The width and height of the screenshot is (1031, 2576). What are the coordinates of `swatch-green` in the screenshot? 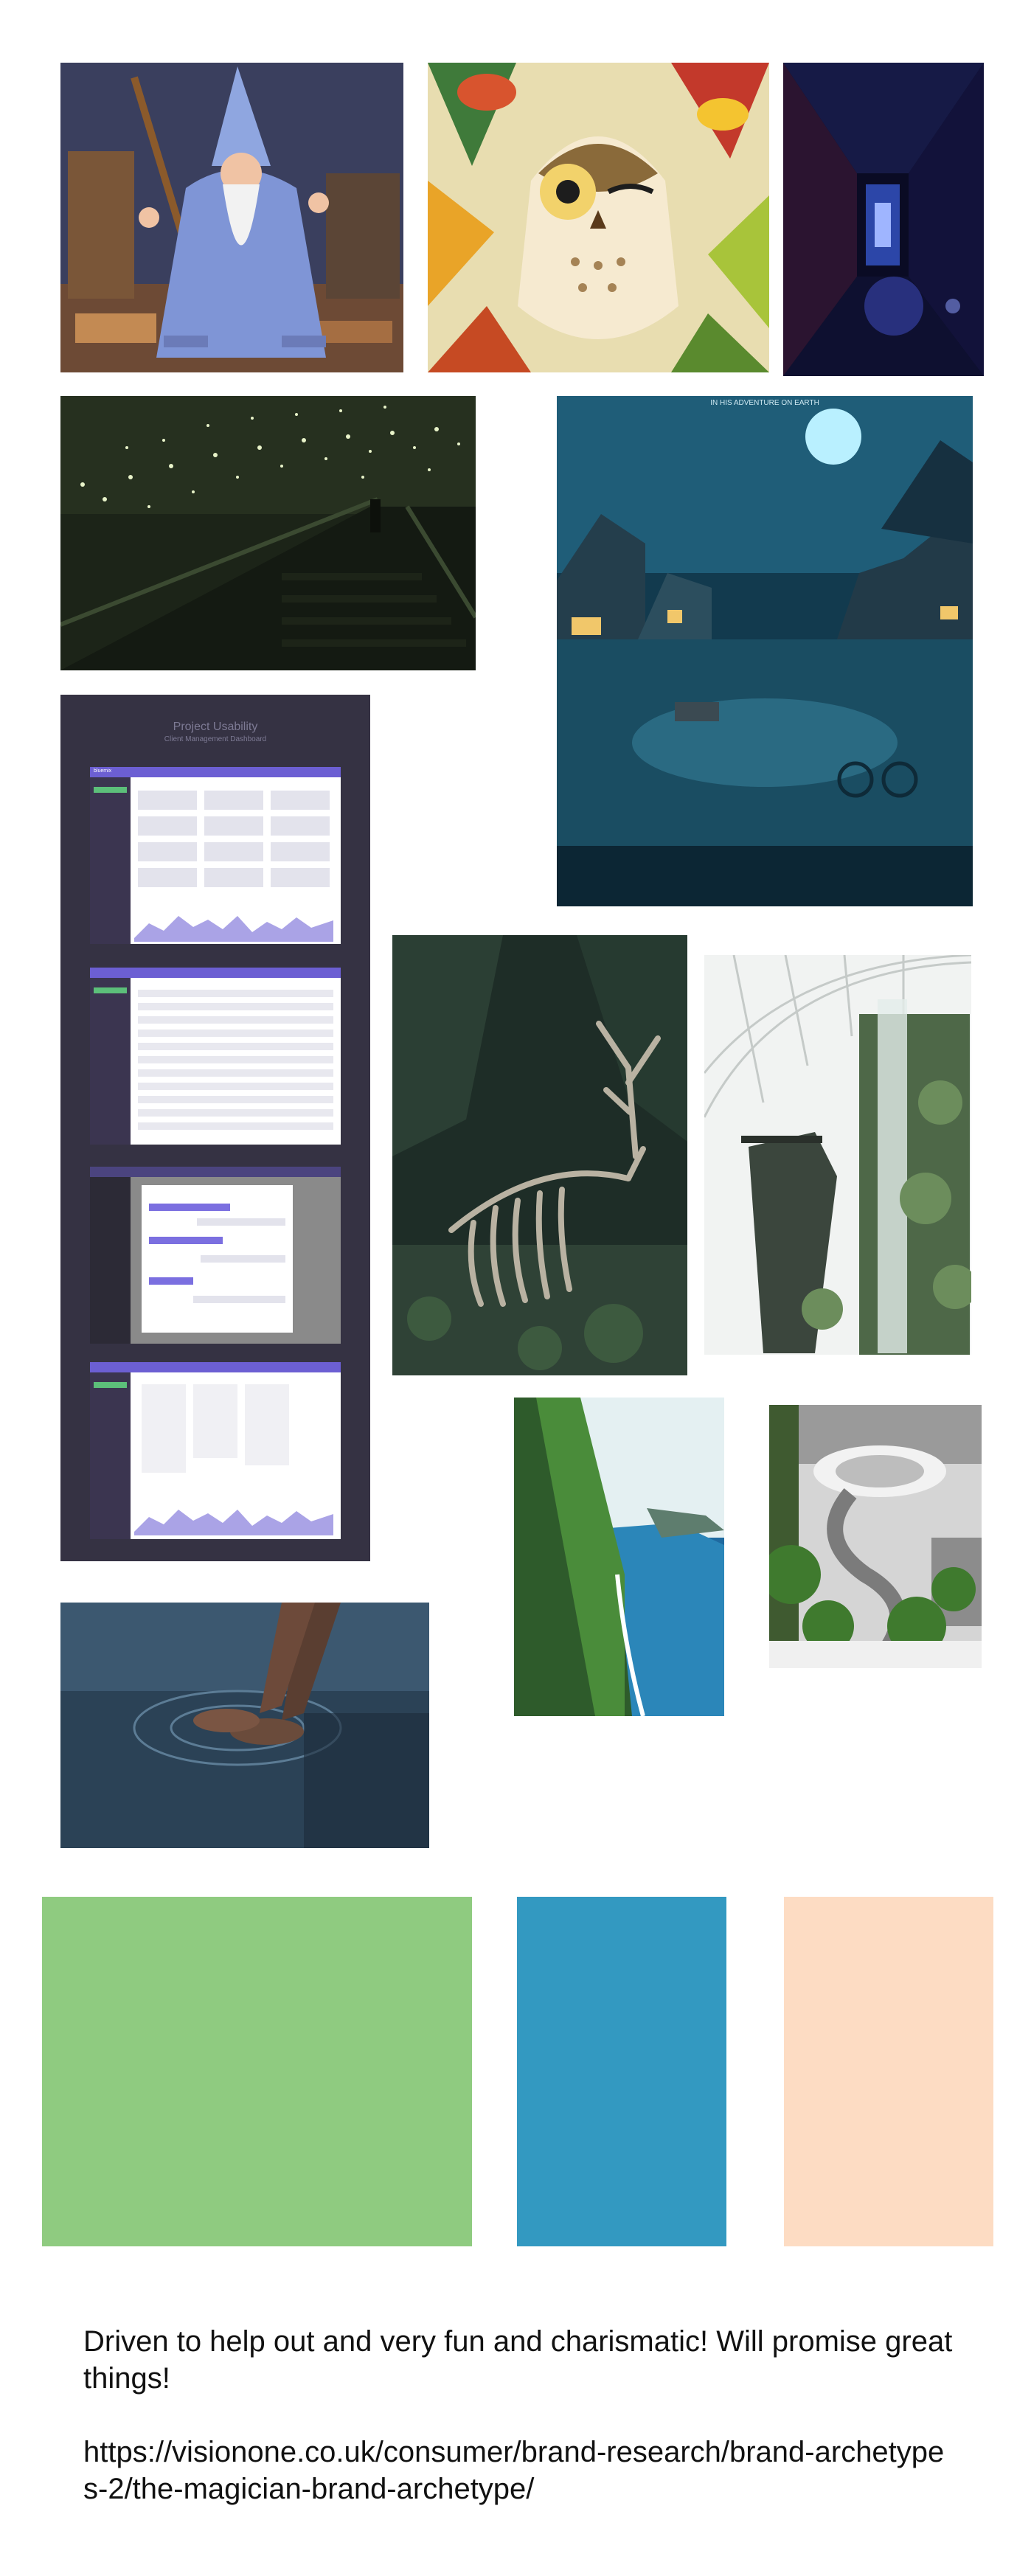 It's located at (257, 2071).